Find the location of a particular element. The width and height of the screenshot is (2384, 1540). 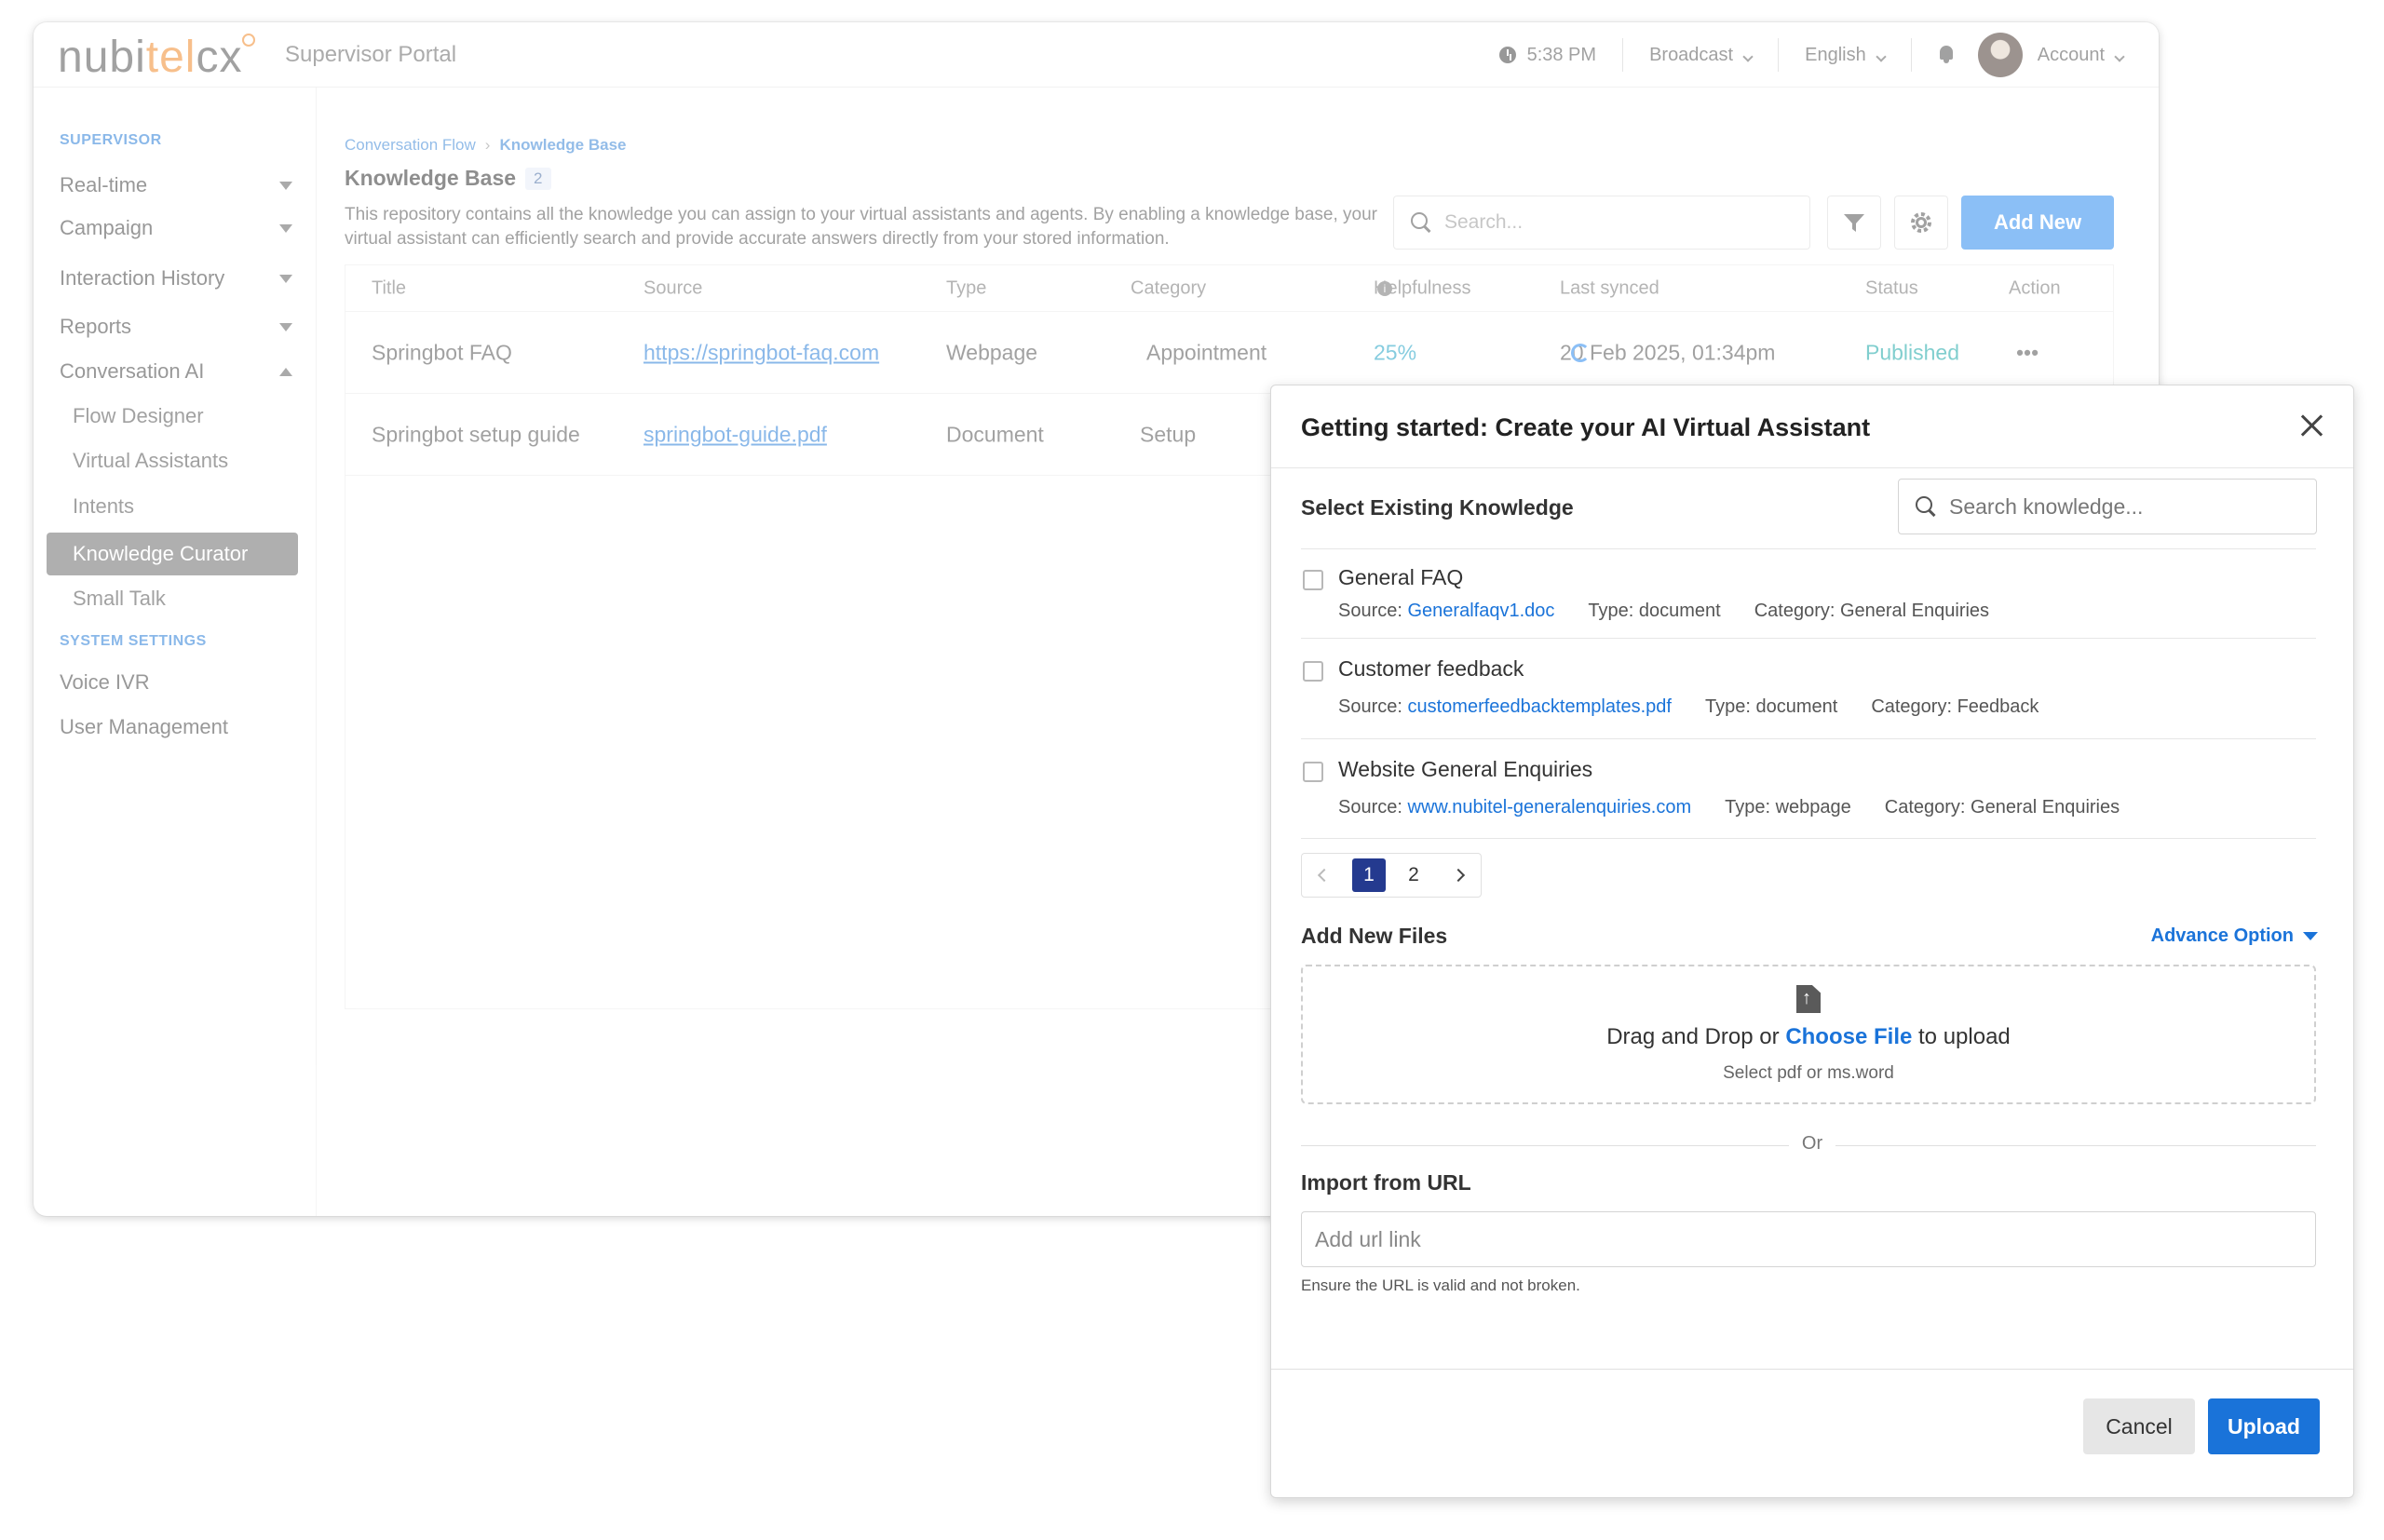

upload-button: Upload is located at coordinates (2264, 1426).